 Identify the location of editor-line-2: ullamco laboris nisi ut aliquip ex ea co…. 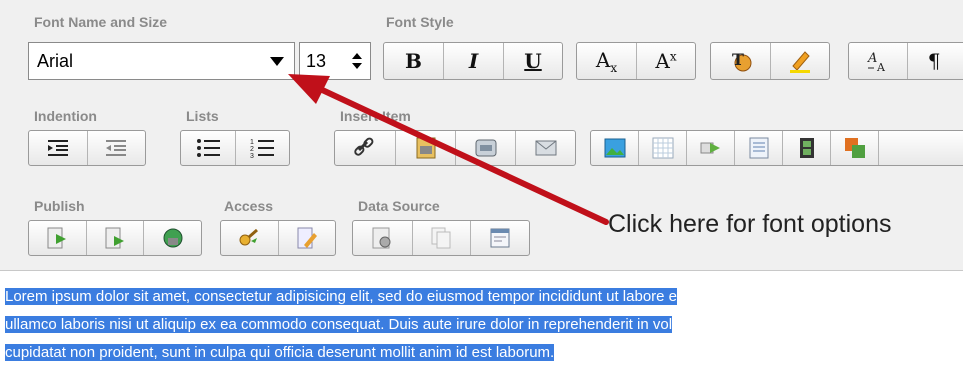
(339, 324).